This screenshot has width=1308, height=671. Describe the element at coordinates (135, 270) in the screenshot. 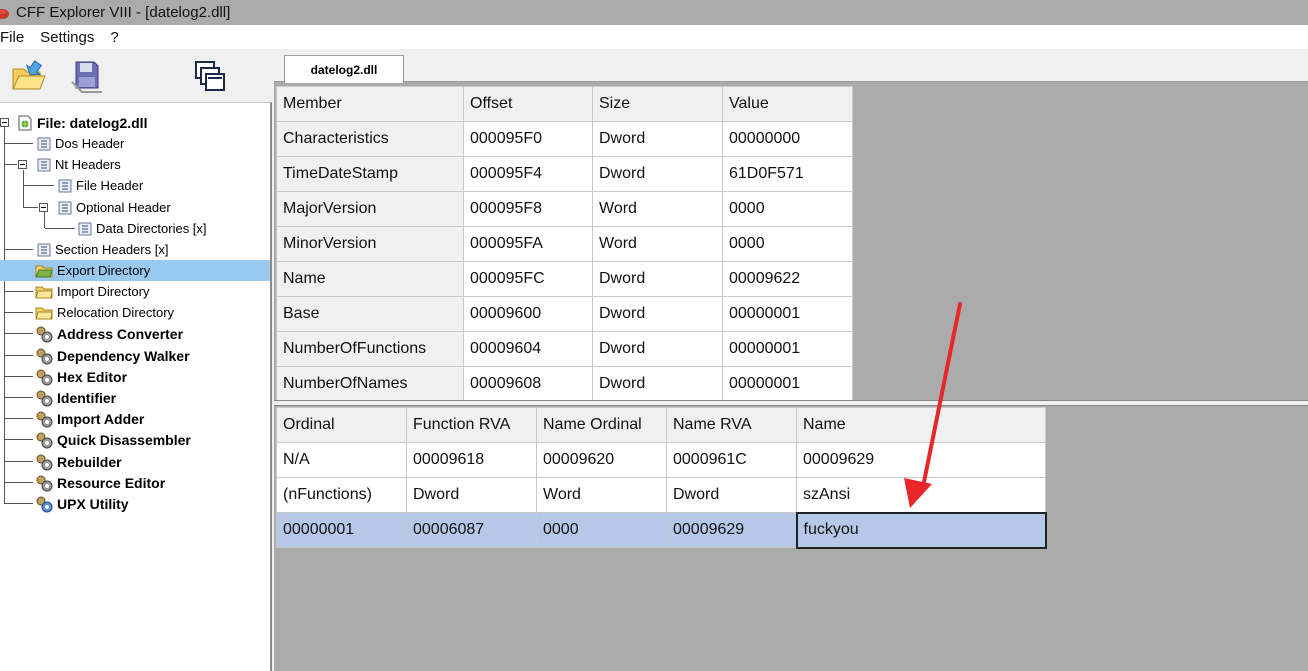

I see `tree-item-export-directory: Export Directory` at that location.